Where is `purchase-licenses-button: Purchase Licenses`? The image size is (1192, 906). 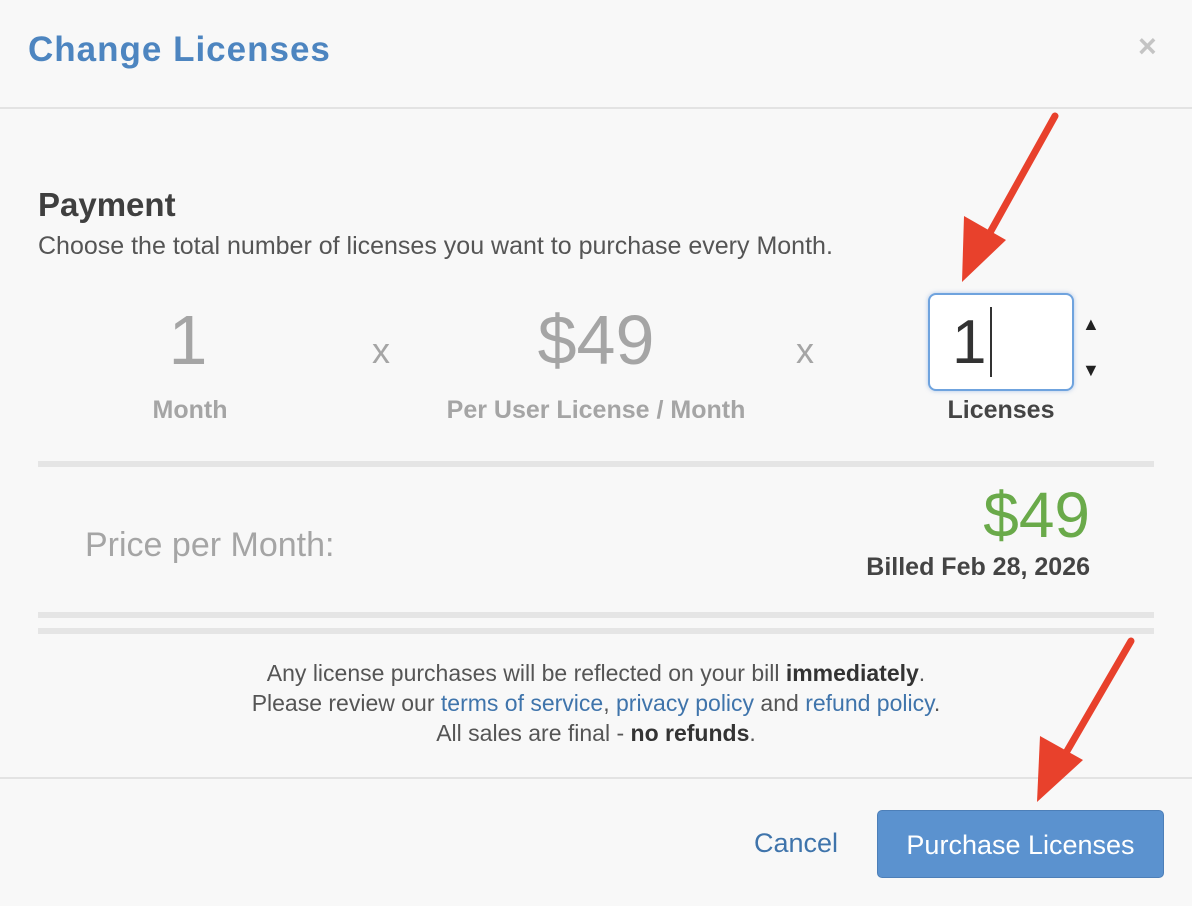 purchase-licenses-button: Purchase Licenses is located at coordinates (1020, 844).